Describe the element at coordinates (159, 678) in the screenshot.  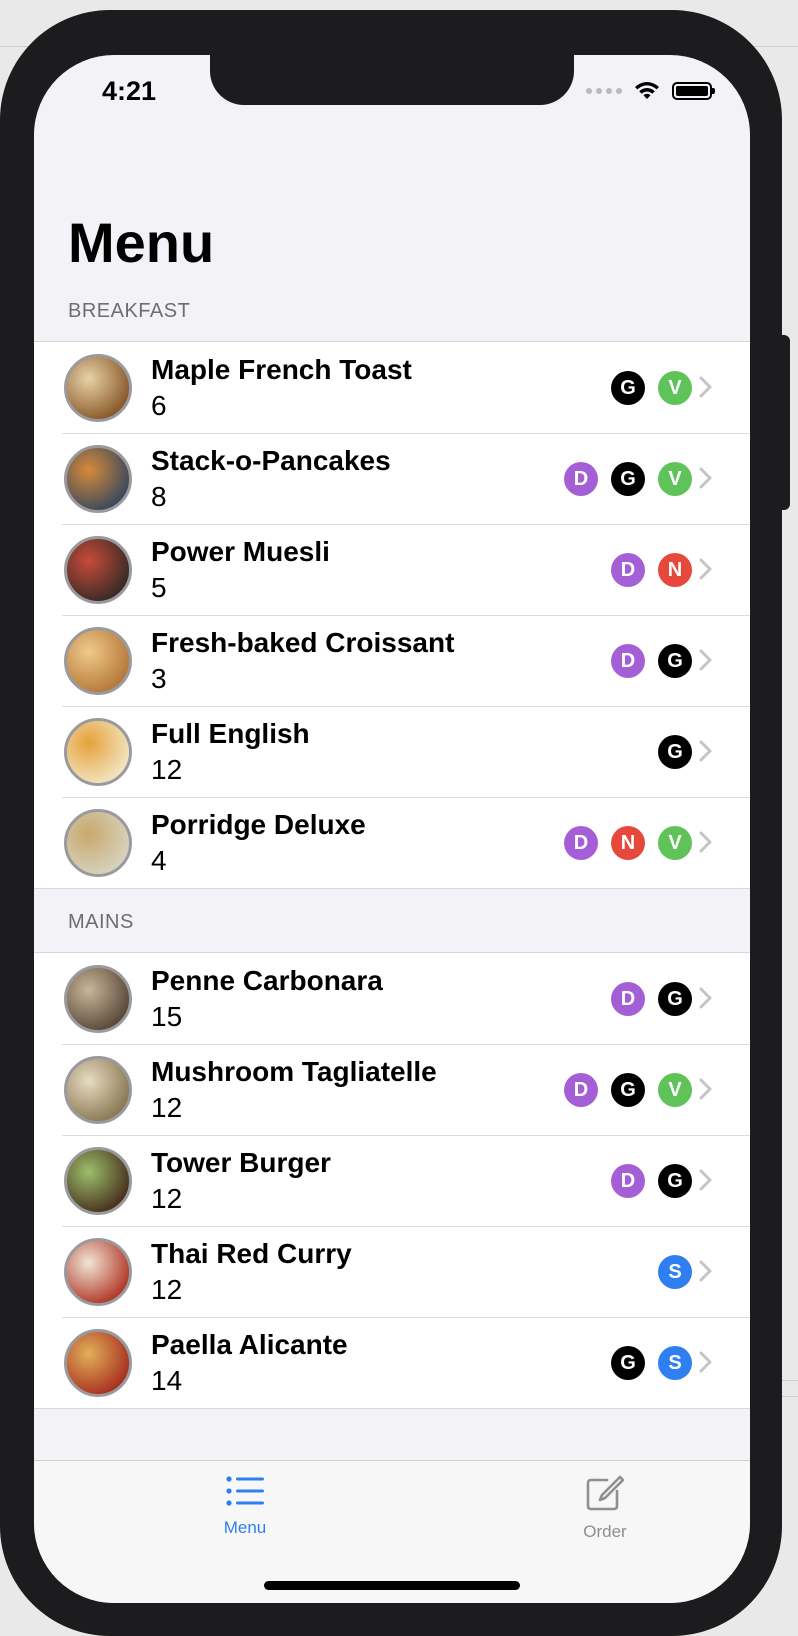
I see `item-price: 3` at that location.